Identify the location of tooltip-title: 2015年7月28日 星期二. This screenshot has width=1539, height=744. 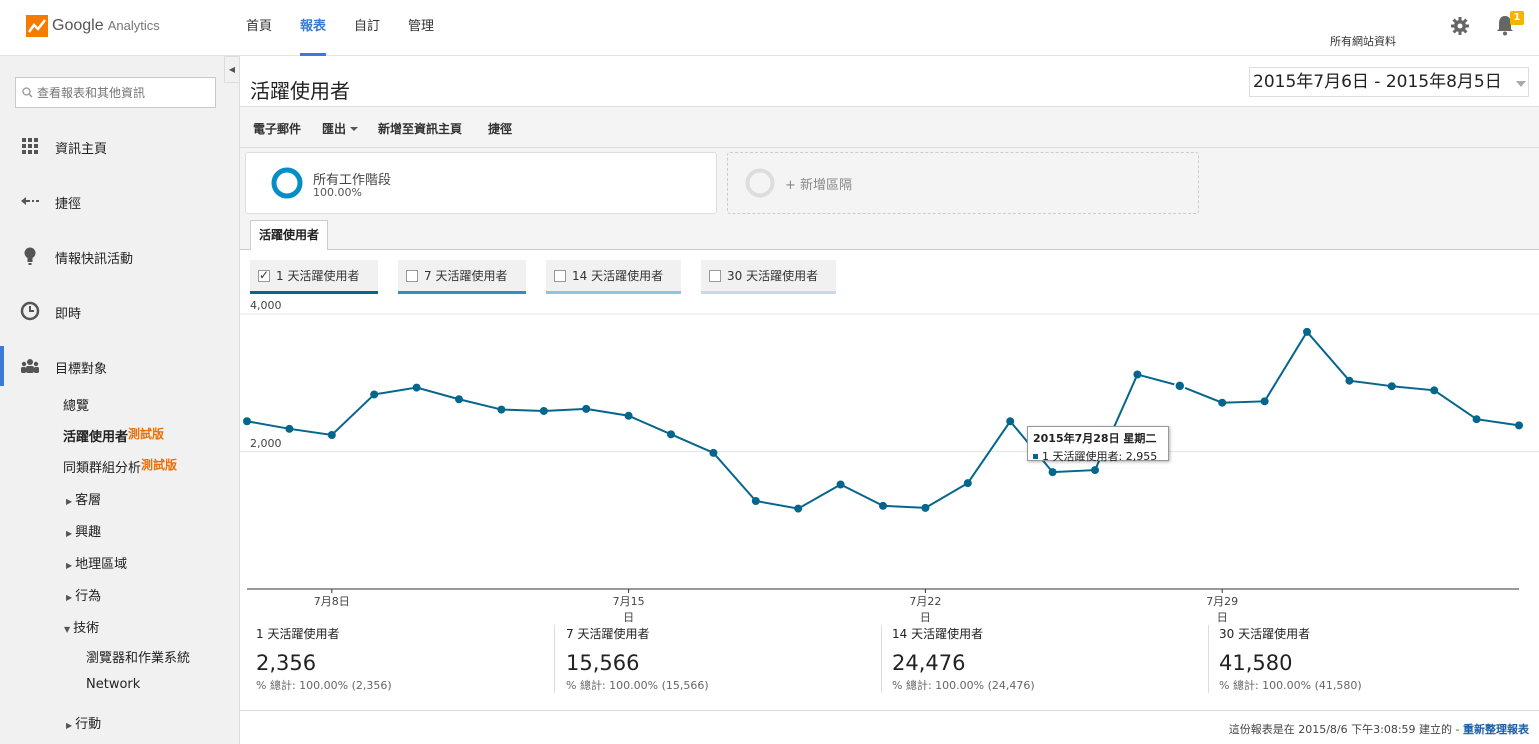
(1095, 438).